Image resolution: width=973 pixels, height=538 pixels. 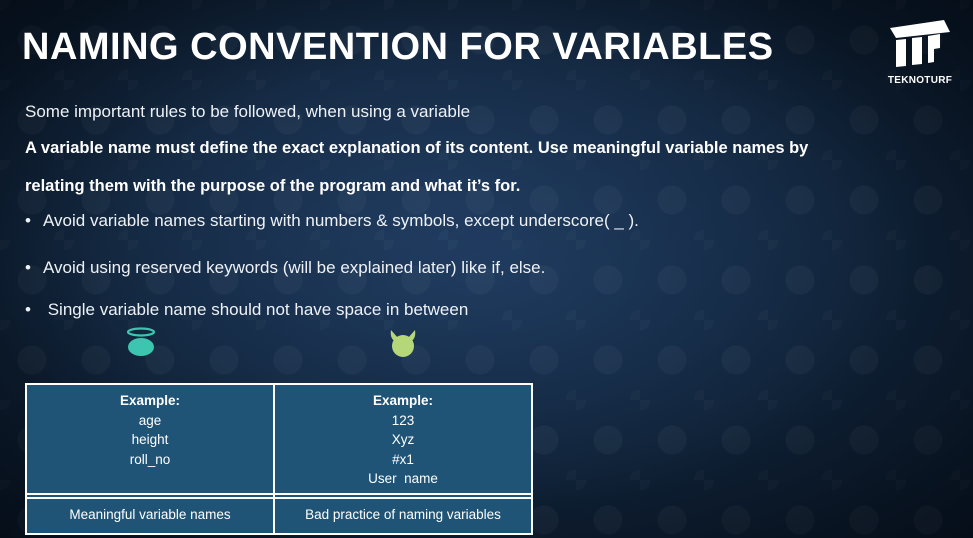 What do you see at coordinates (150, 420) in the screenshot?
I see `good-example-item: age` at bounding box center [150, 420].